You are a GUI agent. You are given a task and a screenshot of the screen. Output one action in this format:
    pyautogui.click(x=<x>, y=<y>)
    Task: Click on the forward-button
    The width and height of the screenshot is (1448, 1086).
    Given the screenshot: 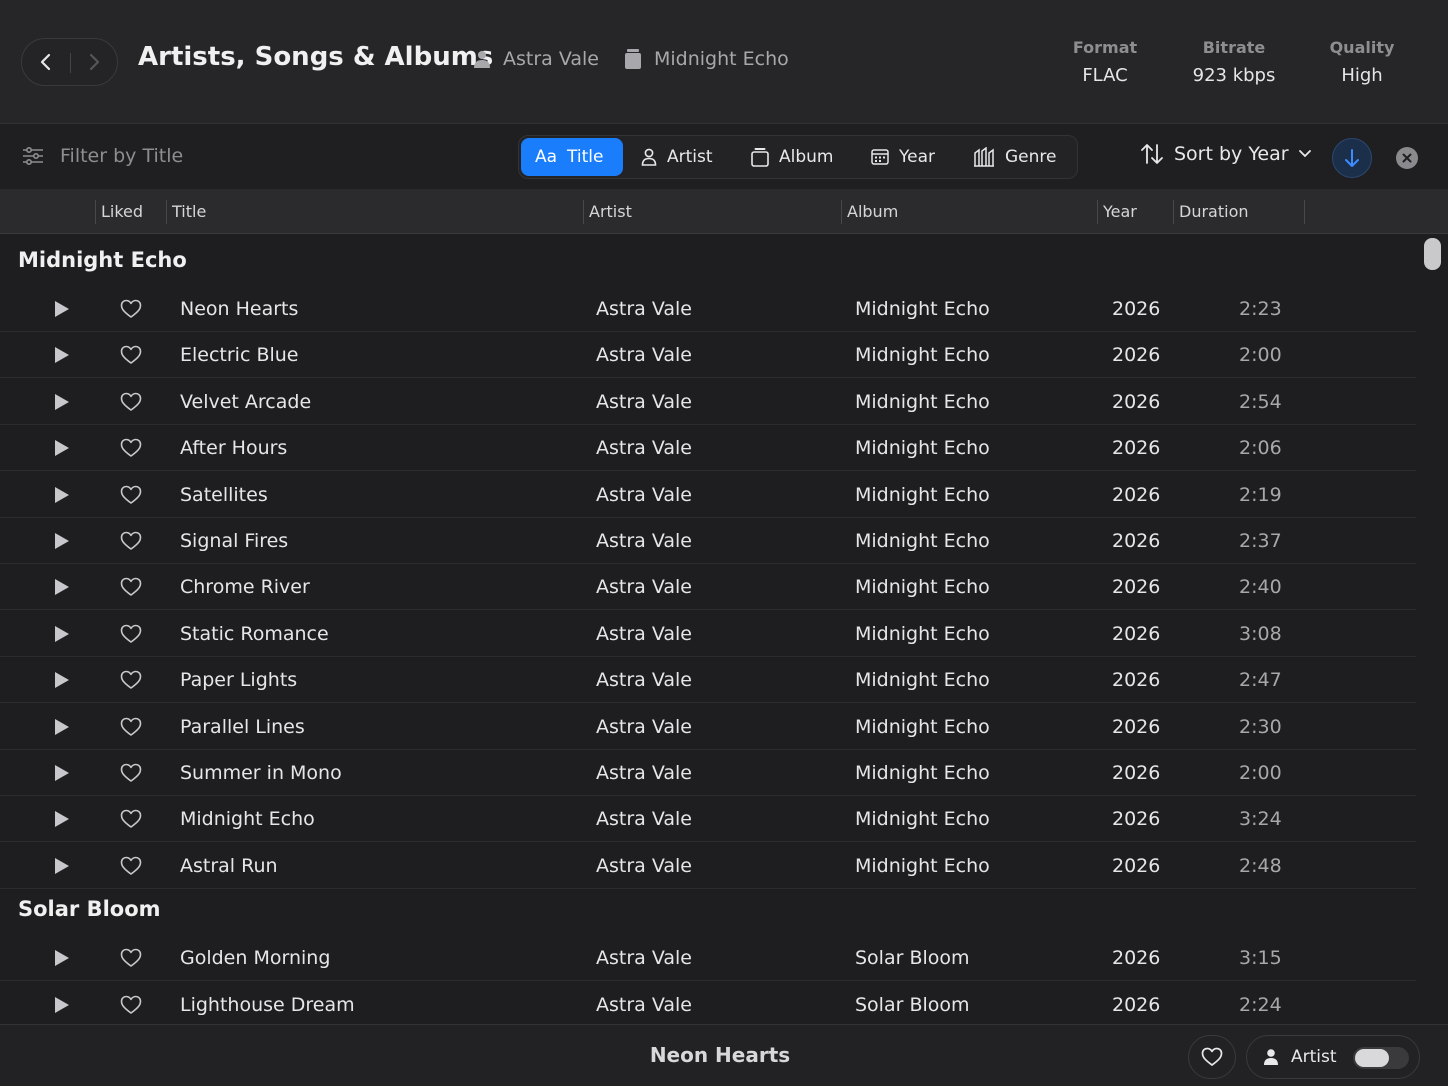 What is the action you would take?
    pyautogui.click(x=94, y=62)
    